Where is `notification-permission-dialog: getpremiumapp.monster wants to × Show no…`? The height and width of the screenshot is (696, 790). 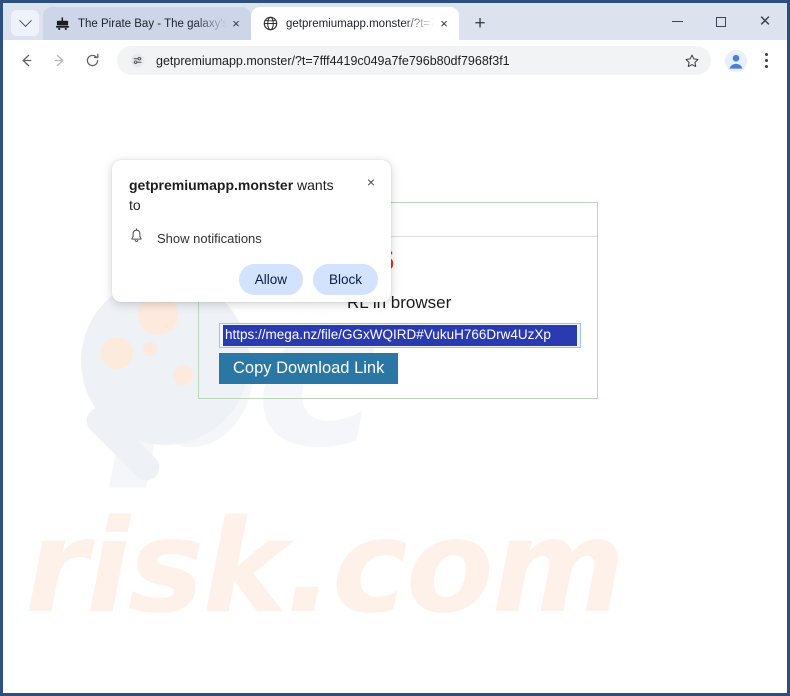 notification-permission-dialog: getpremiumapp.monster wants to × Show no… is located at coordinates (251, 231).